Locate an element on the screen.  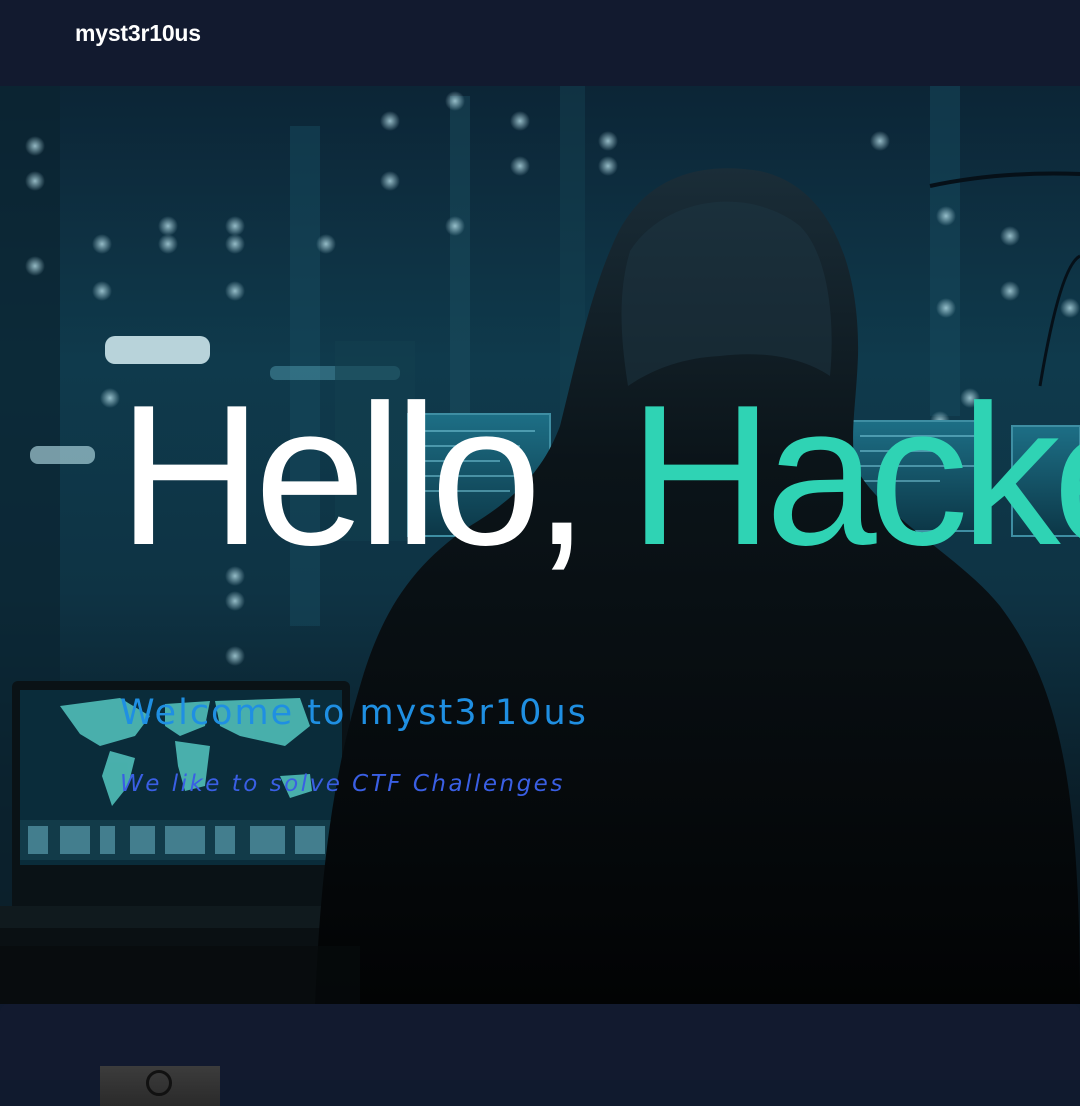
navbar: myst3r10us is located at coordinates (540, 43).